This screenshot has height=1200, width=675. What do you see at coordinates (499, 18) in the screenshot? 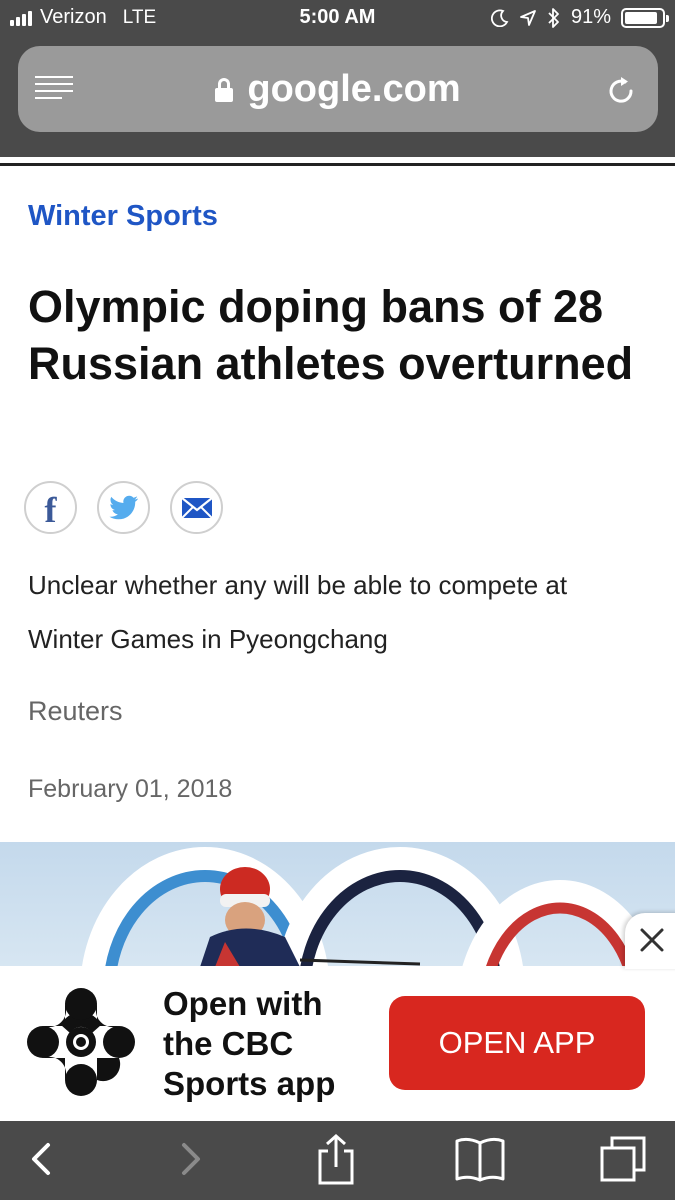
I see `moon-icon` at bounding box center [499, 18].